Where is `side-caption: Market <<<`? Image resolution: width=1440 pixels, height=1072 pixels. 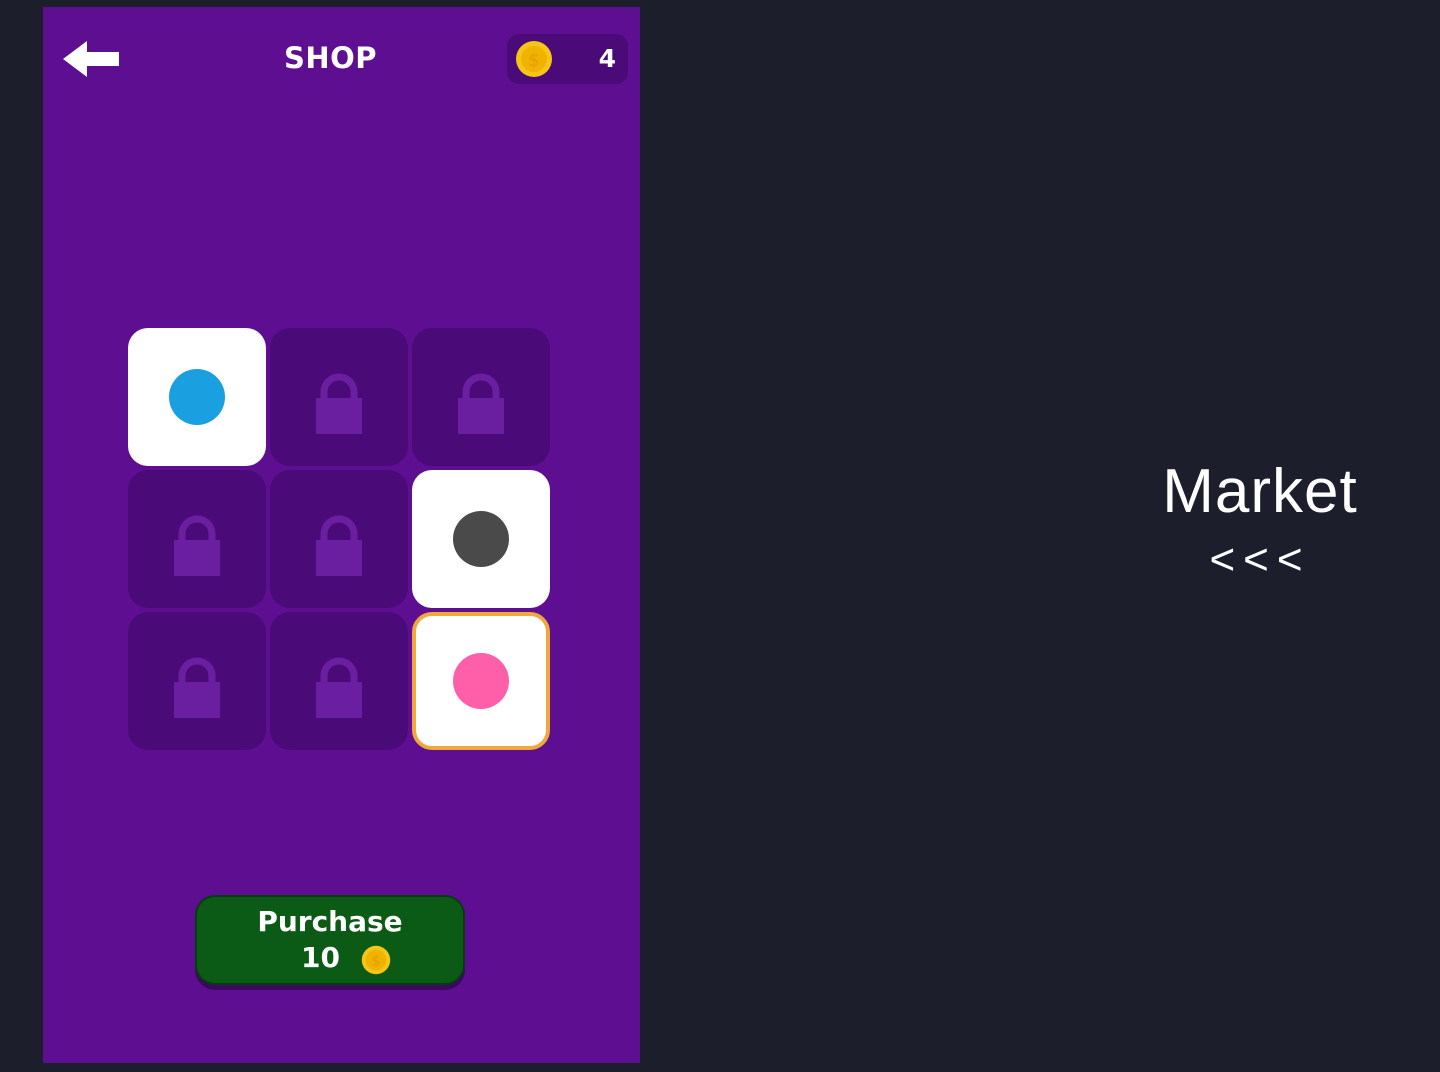
side-caption: Market <<< is located at coordinates (1260, 520).